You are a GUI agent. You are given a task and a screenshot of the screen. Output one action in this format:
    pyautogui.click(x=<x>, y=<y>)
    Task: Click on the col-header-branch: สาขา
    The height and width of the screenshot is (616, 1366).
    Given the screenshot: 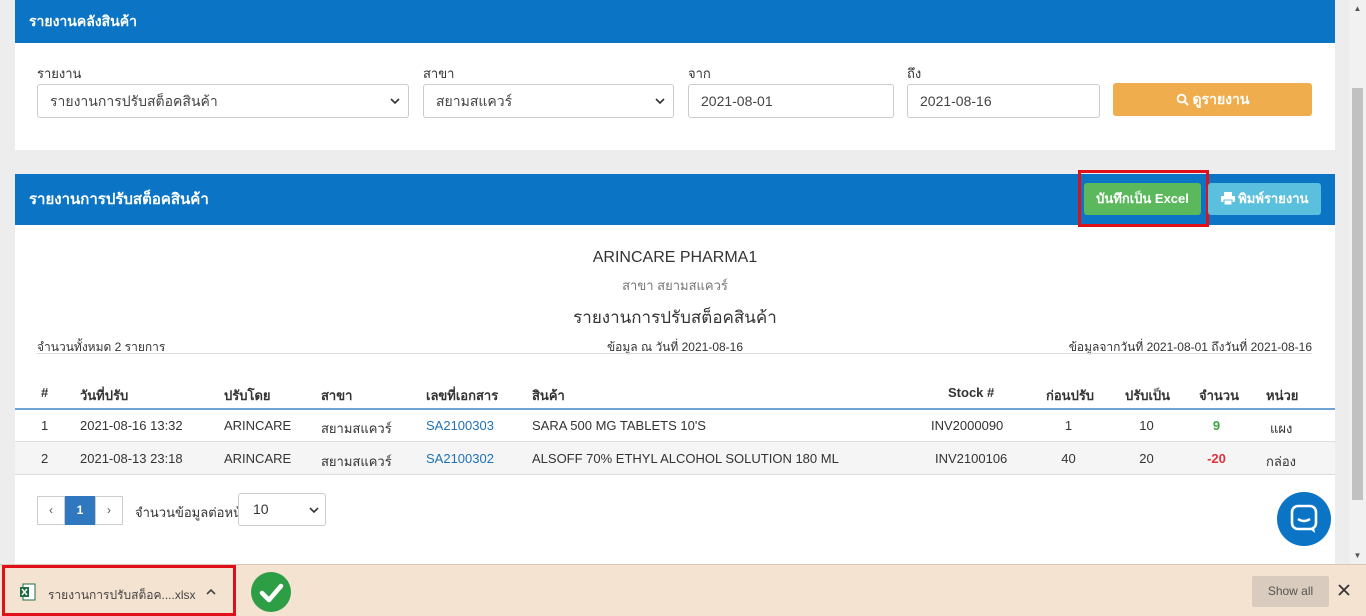 What is the action you would take?
    pyautogui.click(x=337, y=395)
    